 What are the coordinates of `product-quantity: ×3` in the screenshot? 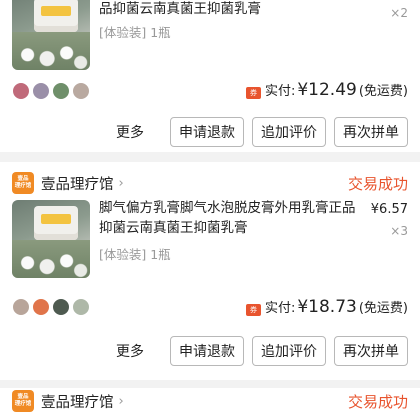 It's located at (399, 231).